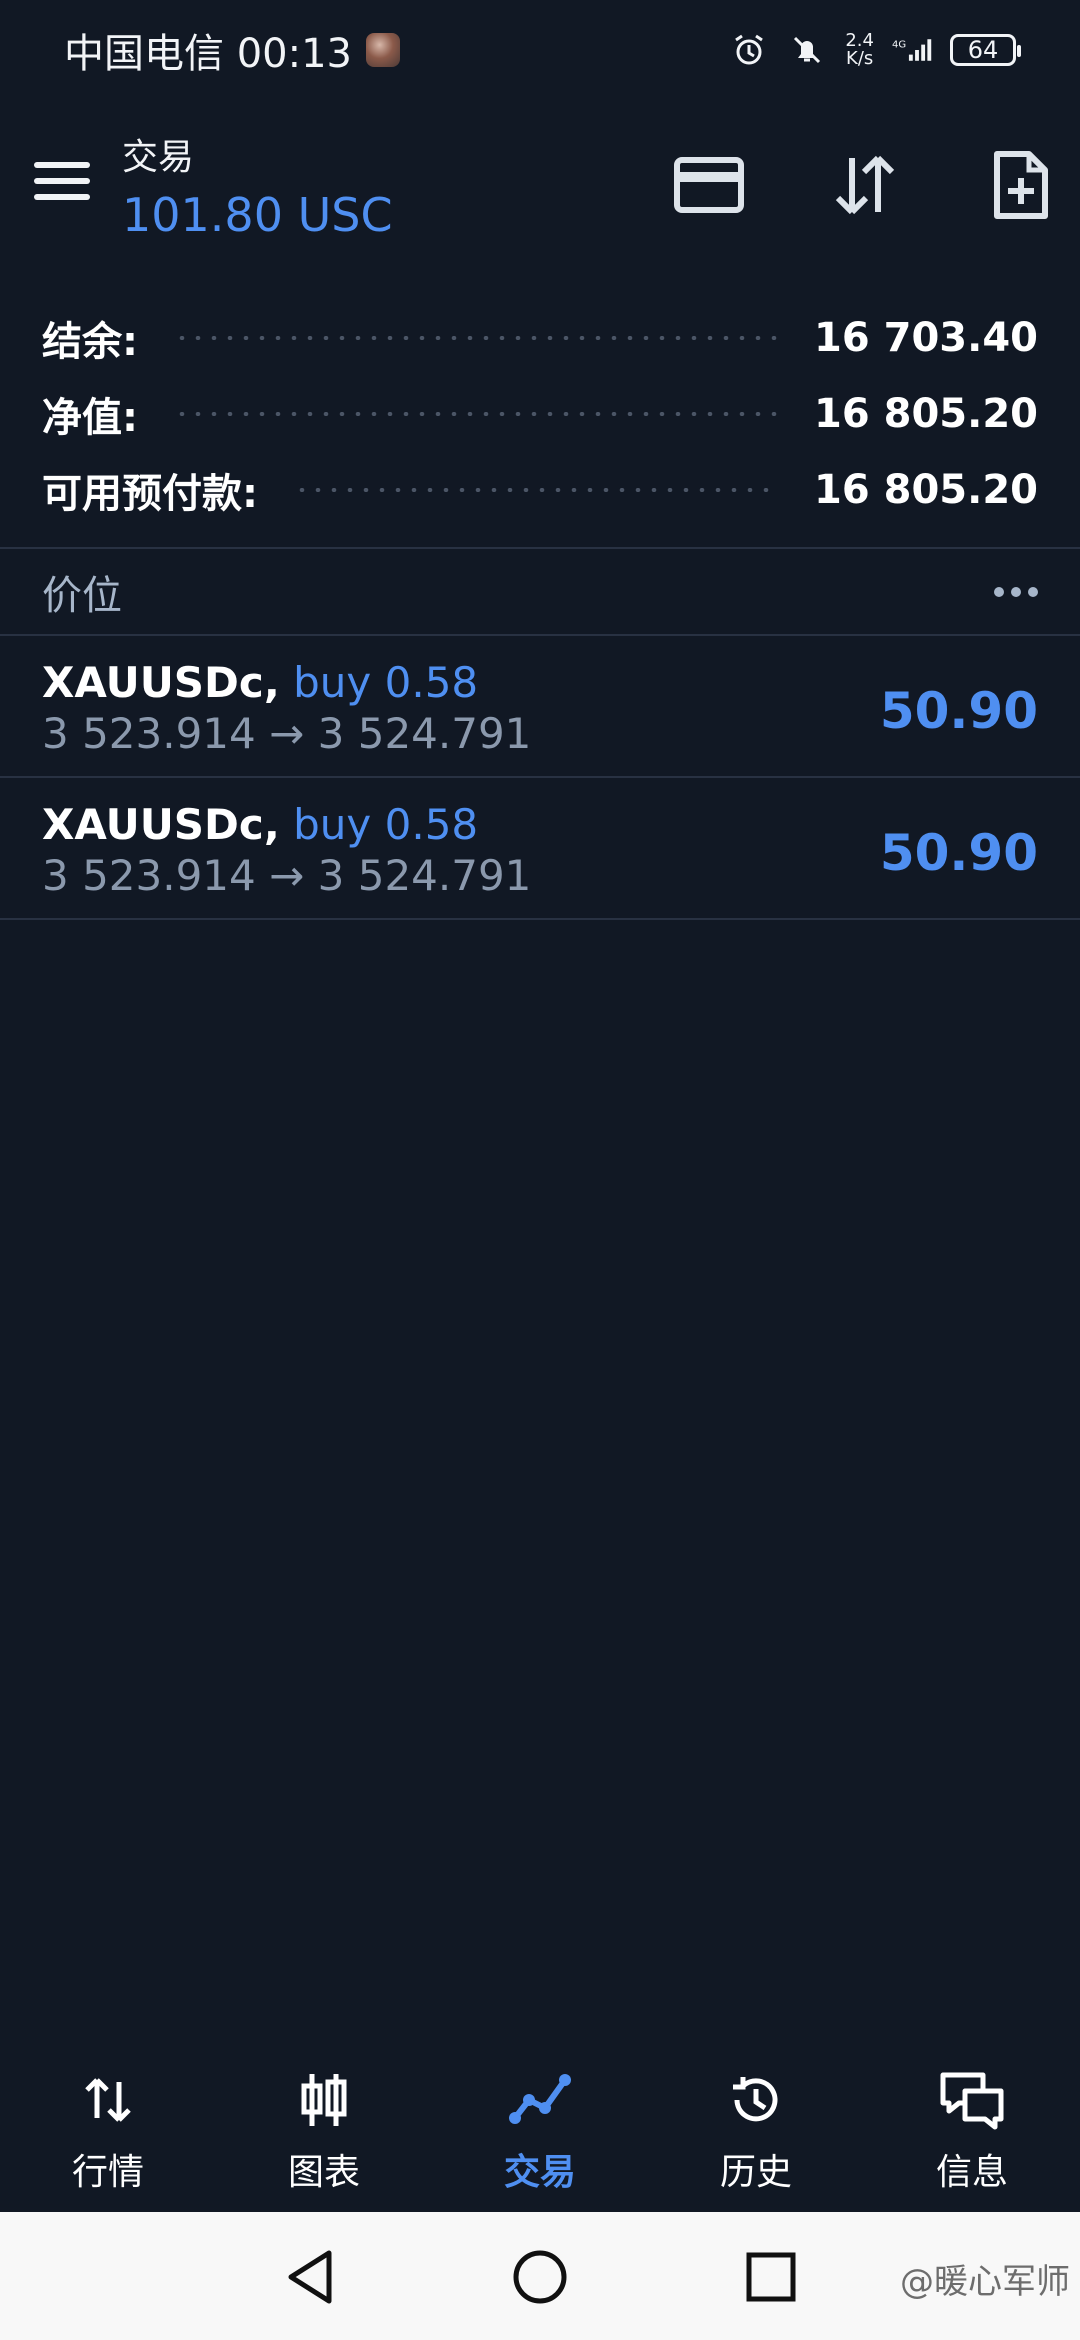  I want to click on quotes-icon, so click(108, 2100).